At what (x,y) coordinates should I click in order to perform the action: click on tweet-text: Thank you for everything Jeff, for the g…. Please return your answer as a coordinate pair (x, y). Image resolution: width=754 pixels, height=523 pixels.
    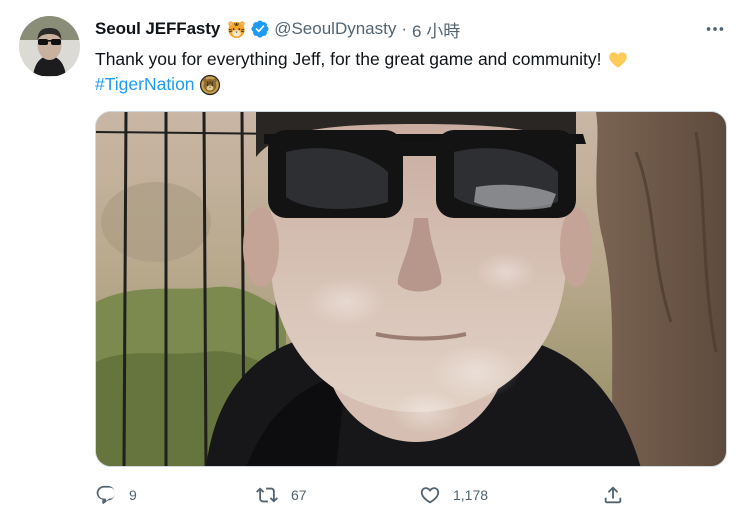
    Looking at the image, I should click on (415, 72).